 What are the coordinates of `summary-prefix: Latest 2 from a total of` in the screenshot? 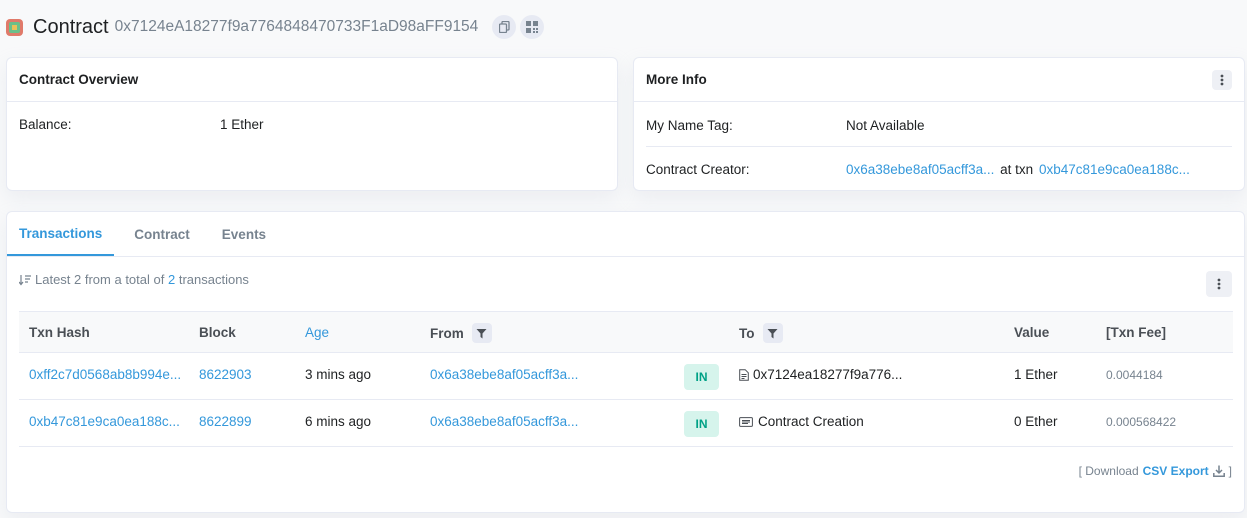 It's located at (100, 279).